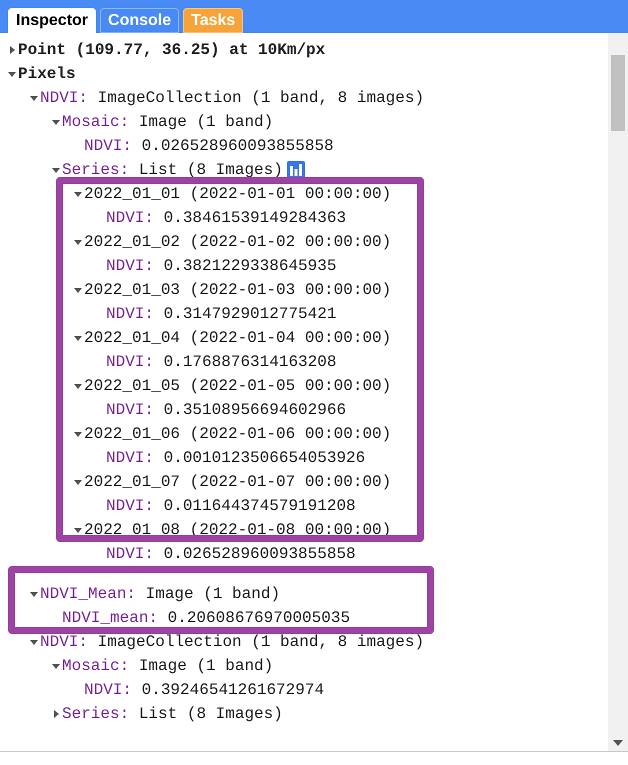 Image resolution: width=628 pixels, height=765 pixels. What do you see at coordinates (238, 338) in the screenshot?
I see `property-value: 2022_01_04 (2022-01-04 00:00:00)` at bounding box center [238, 338].